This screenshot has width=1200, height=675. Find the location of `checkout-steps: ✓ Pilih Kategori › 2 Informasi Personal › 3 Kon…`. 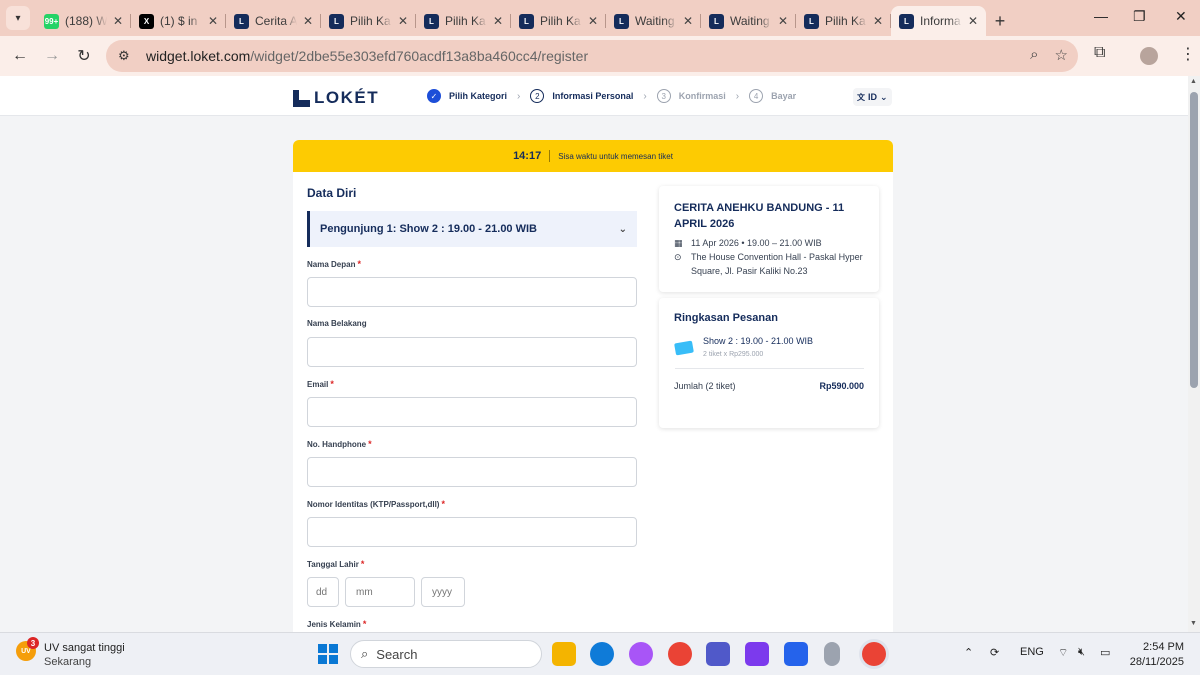

checkout-steps: ✓ Pilih Kategori › 2 Informasi Personal › 3 Kon… is located at coordinates (611, 96).